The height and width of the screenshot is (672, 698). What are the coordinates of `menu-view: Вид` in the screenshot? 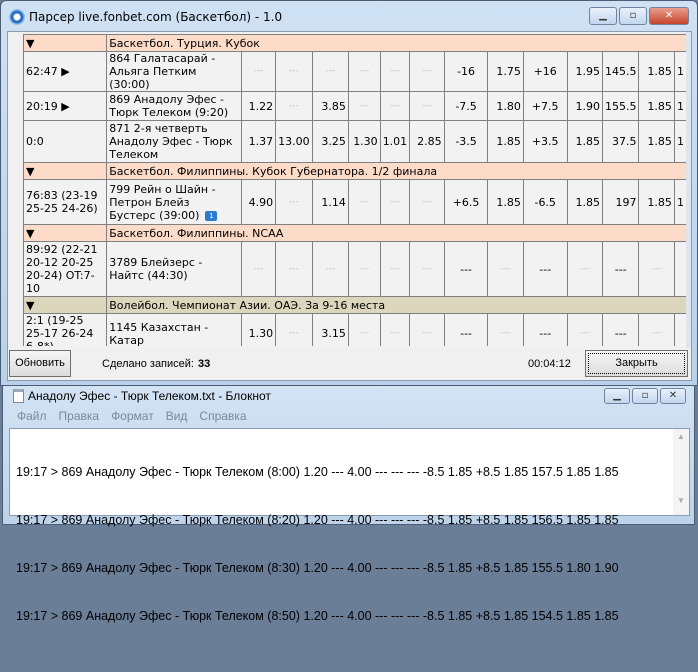 It's located at (177, 416).